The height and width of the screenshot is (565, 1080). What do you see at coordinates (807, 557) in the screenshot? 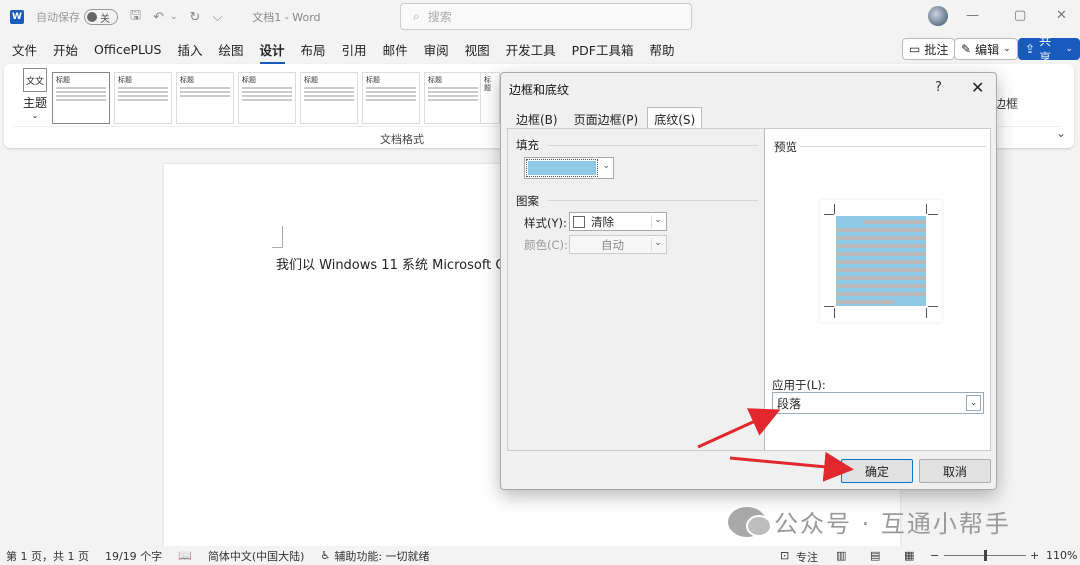
I see `focus-label: 专注` at bounding box center [807, 557].